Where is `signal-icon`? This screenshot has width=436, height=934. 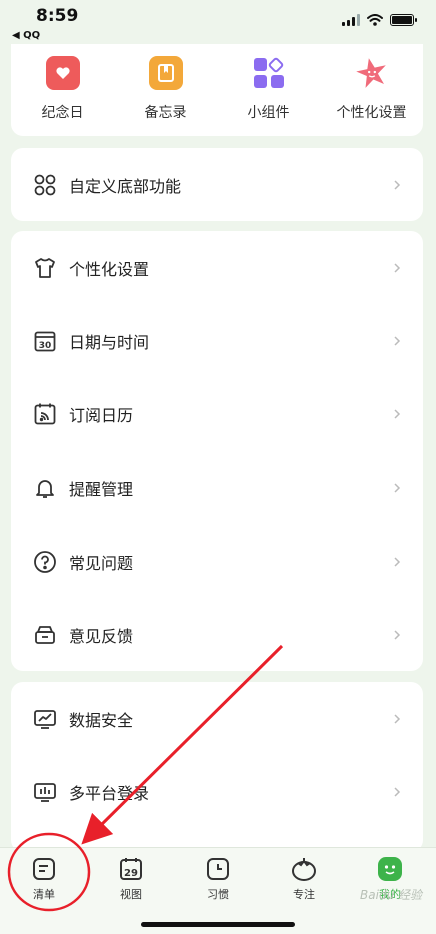
signal-icon is located at coordinates (351, 20).